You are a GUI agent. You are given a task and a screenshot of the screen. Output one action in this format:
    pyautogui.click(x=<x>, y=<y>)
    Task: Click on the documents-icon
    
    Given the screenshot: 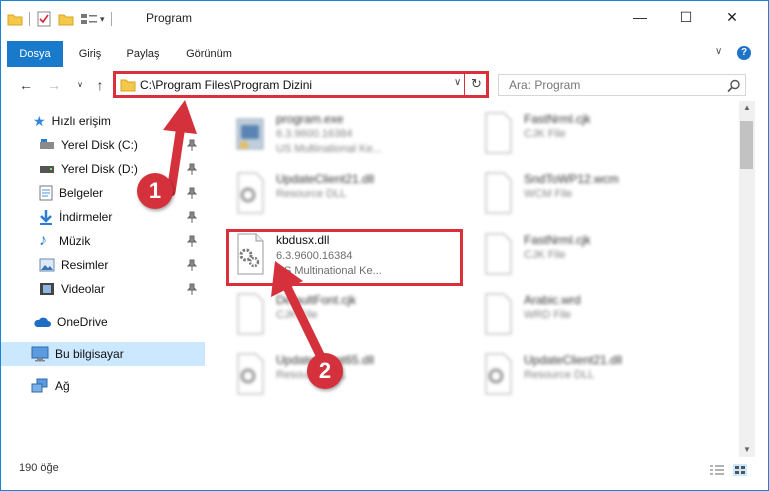 What is the action you would take?
    pyautogui.click(x=46, y=193)
    